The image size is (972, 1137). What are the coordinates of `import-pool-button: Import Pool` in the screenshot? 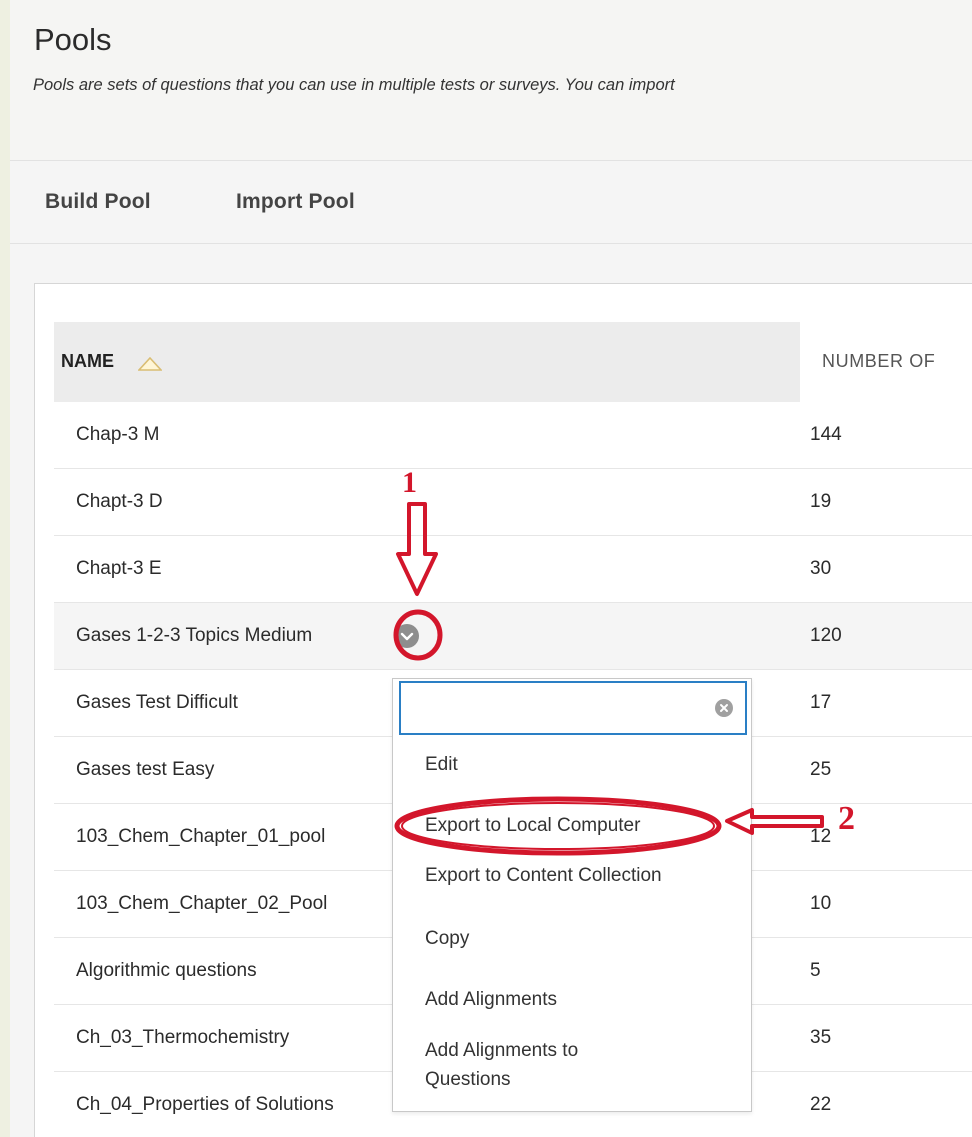 It's located at (295, 202).